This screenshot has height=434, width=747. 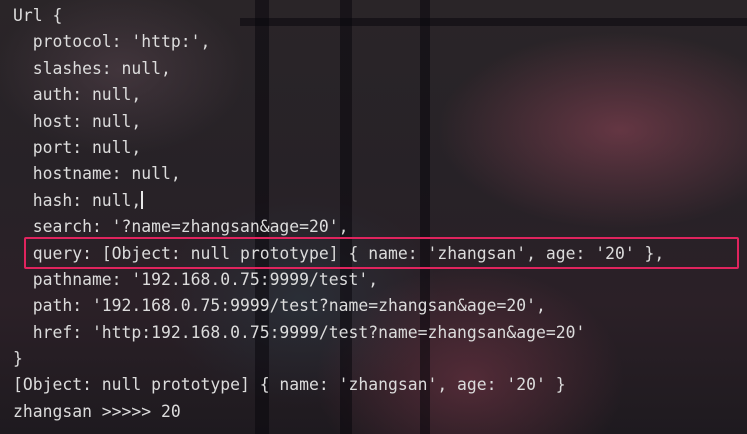 What do you see at coordinates (338, 201) in the screenshot?
I see `terminal-line-8: hash: null,` at bounding box center [338, 201].